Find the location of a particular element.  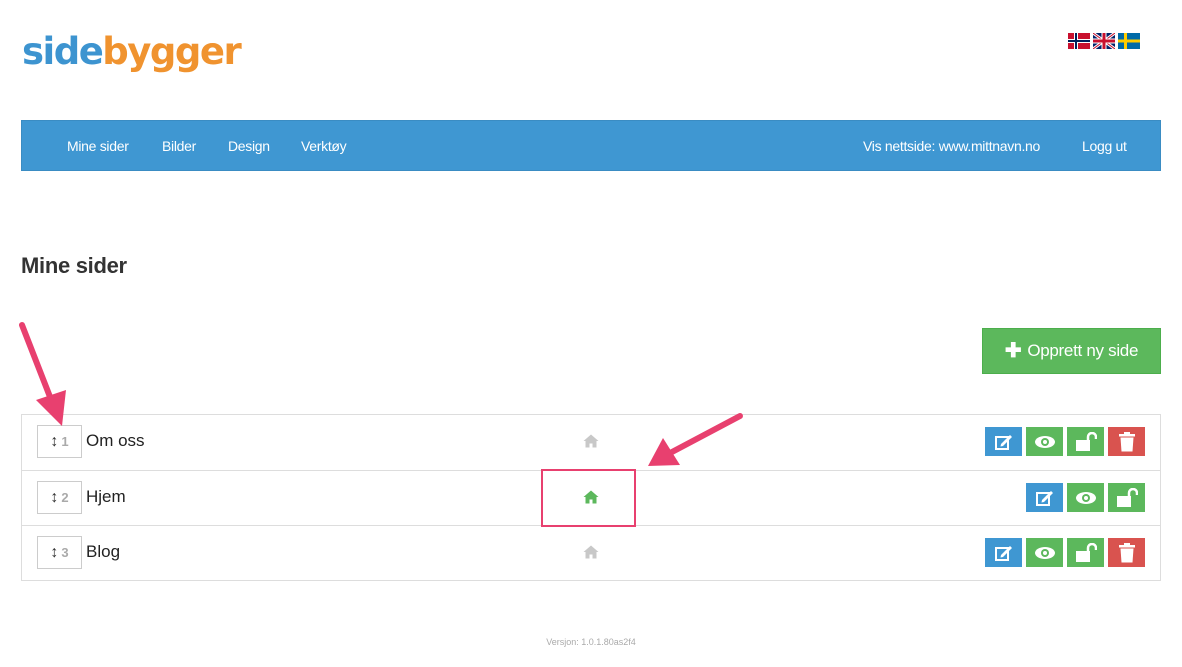

logo: sidebygger is located at coordinates (132, 51).